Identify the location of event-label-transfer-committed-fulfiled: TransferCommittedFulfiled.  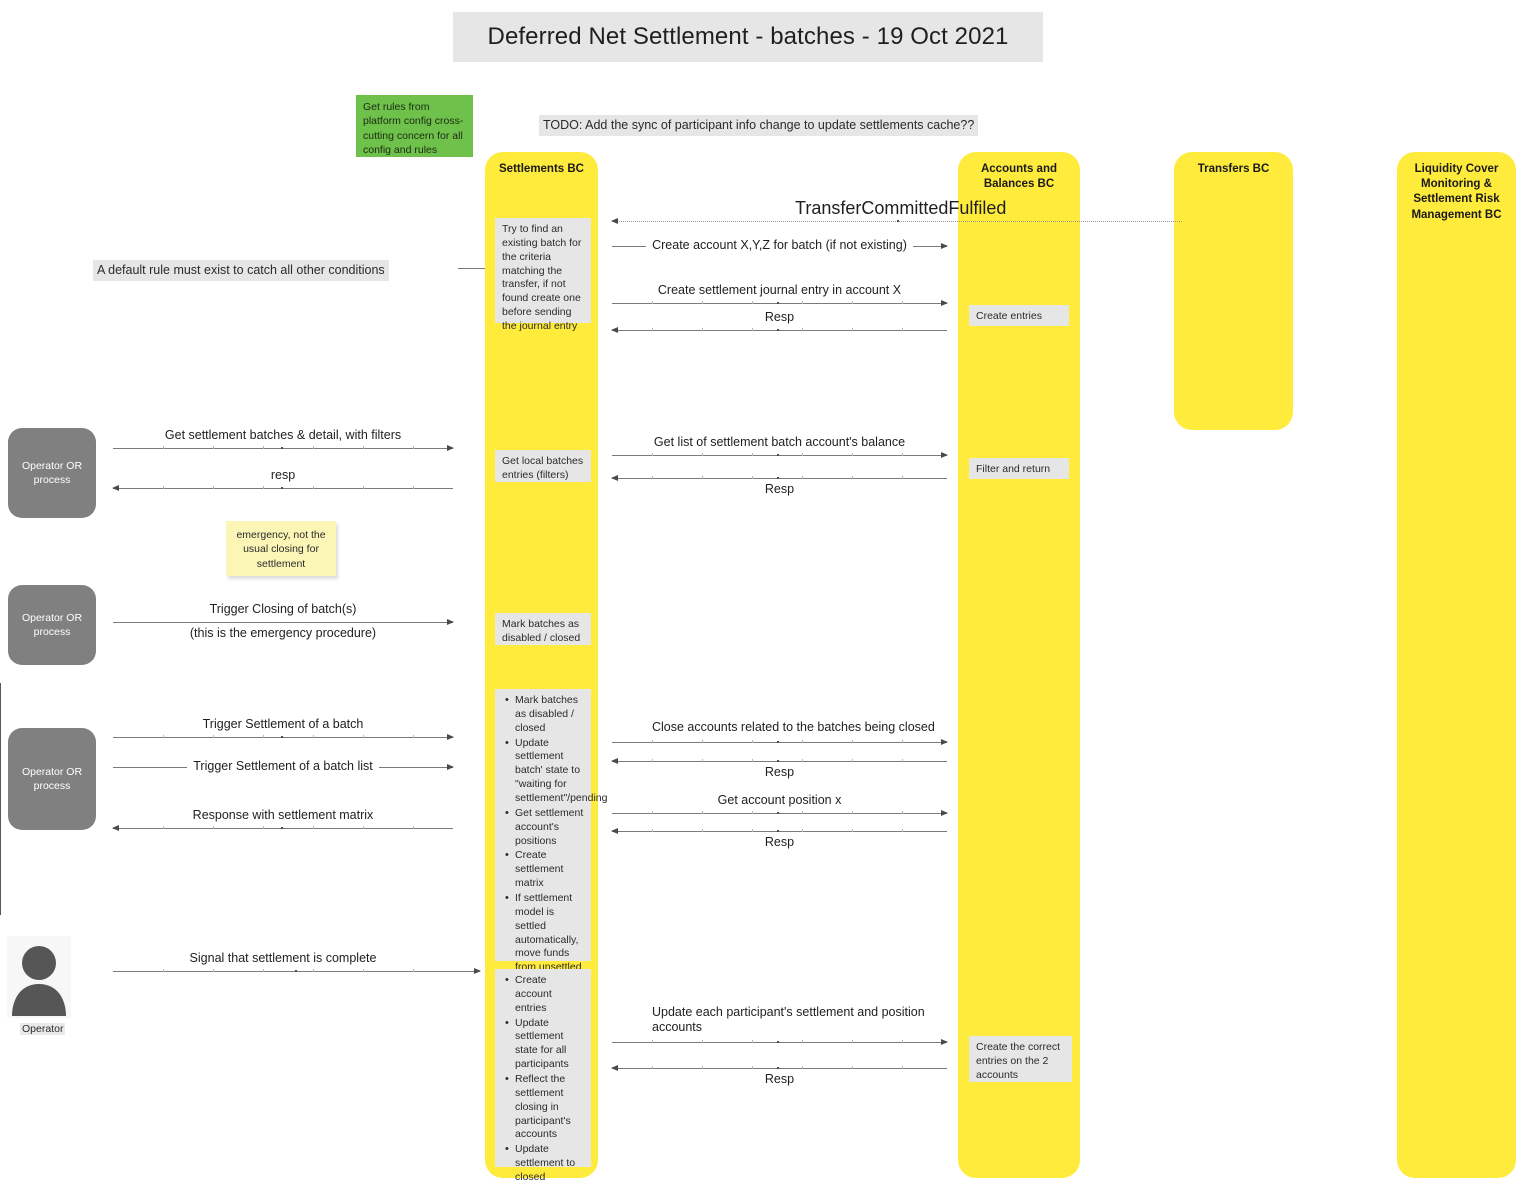
(901, 208).